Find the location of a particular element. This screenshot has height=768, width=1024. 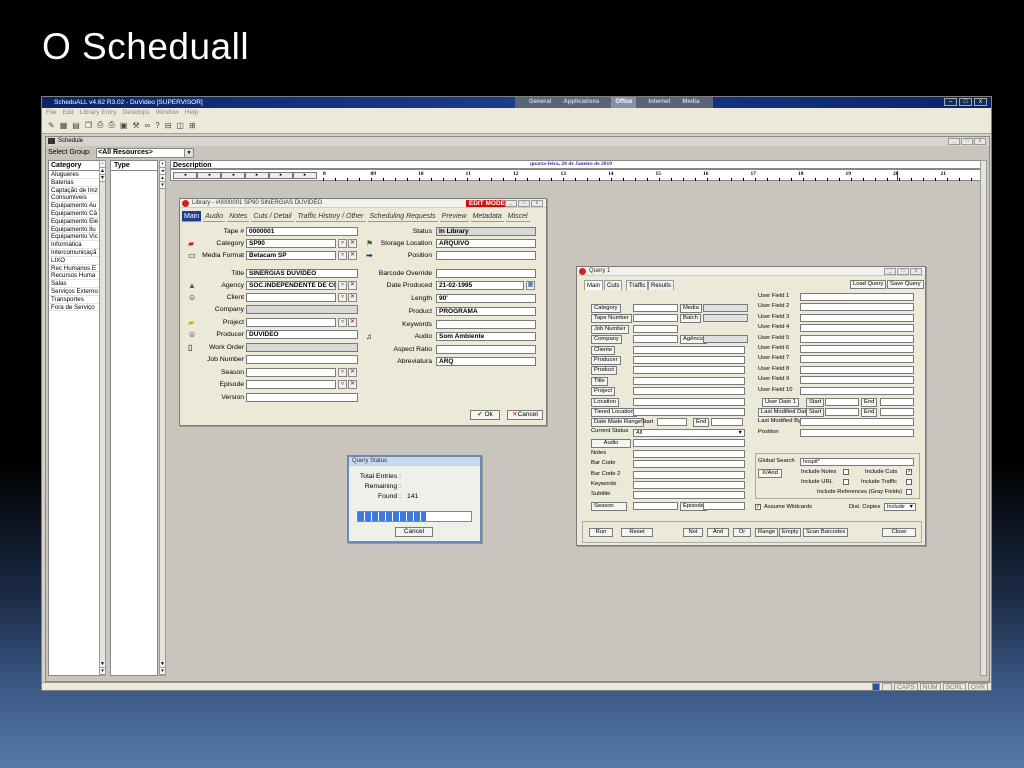

tab-metadata: Metadata is located at coordinates (487, 216).